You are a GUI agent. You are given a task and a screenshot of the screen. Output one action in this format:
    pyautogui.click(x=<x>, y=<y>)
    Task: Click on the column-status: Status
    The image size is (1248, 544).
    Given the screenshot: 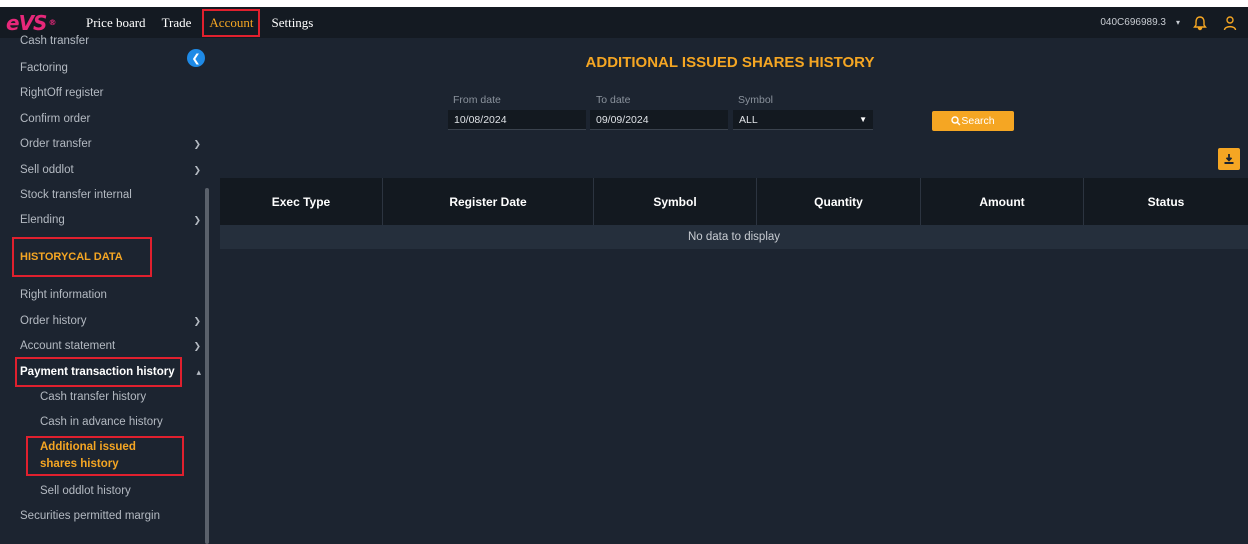 What is the action you would take?
    pyautogui.click(x=1166, y=201)
    